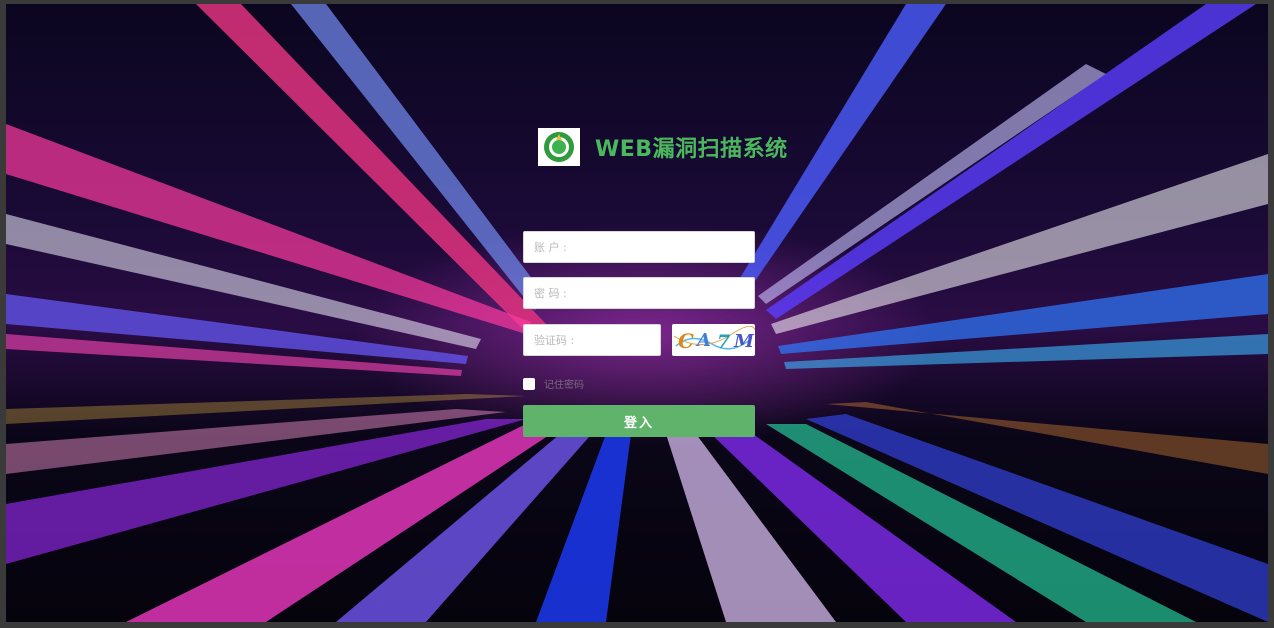  I want to click on svg-text: C, so click(686, 341).